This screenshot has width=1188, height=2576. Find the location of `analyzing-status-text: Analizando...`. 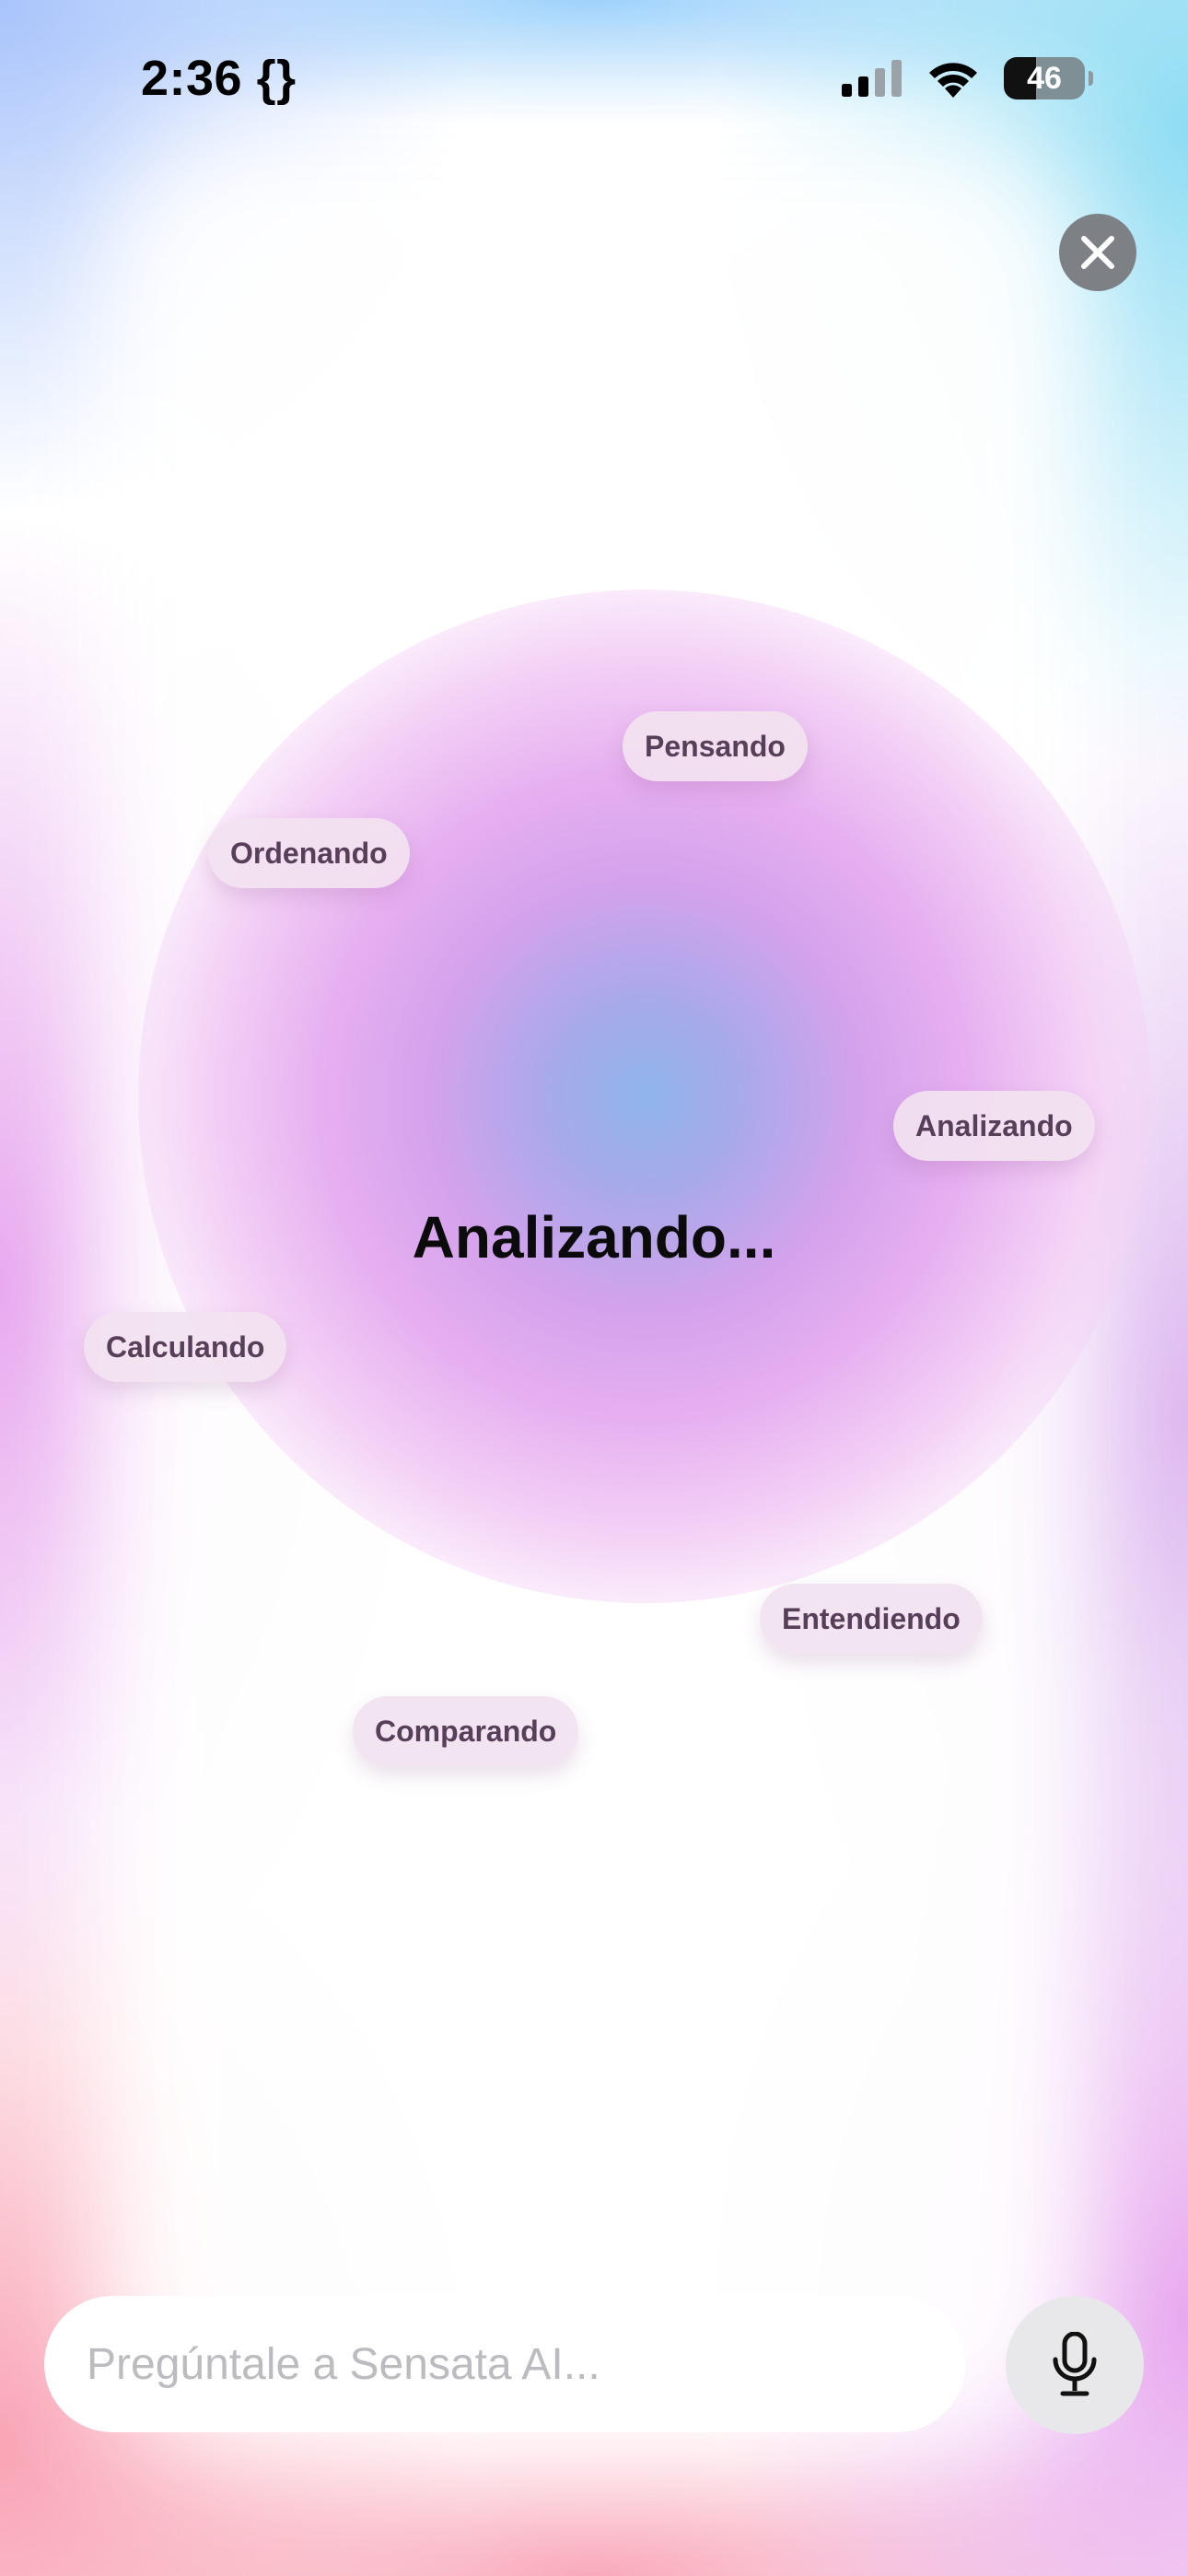

analyzing-status-text: Analizando... is located at coordinates (594, 1237).